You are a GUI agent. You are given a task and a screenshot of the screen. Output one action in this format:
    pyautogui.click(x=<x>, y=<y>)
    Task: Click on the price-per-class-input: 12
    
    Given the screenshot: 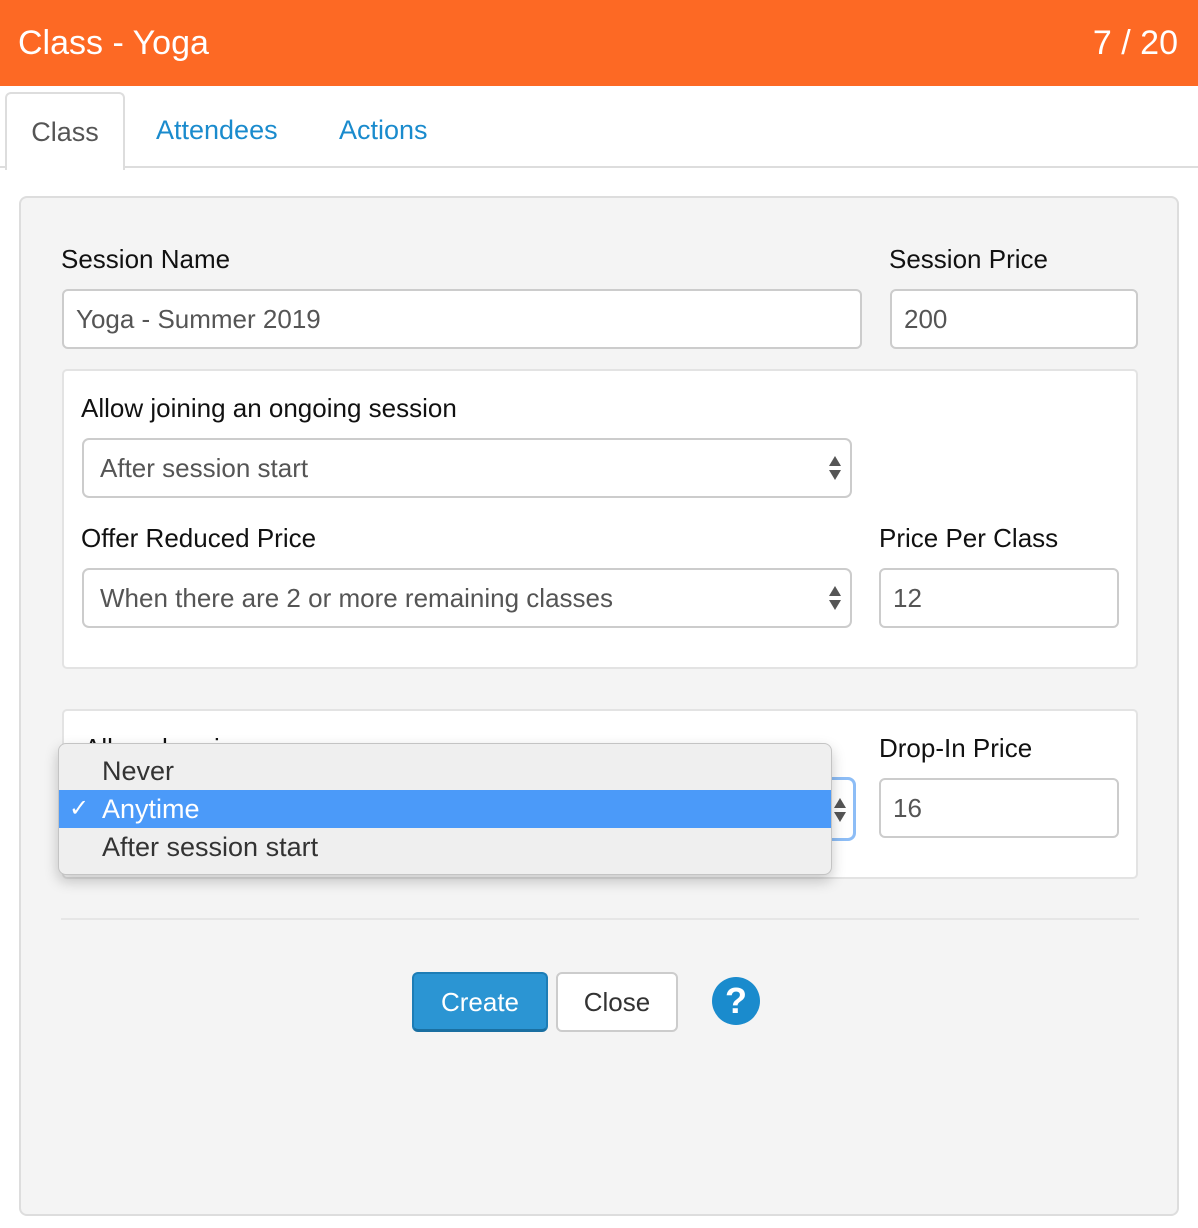 What is the action you would take?
    pyautogui.click(x=999, y=598)
    